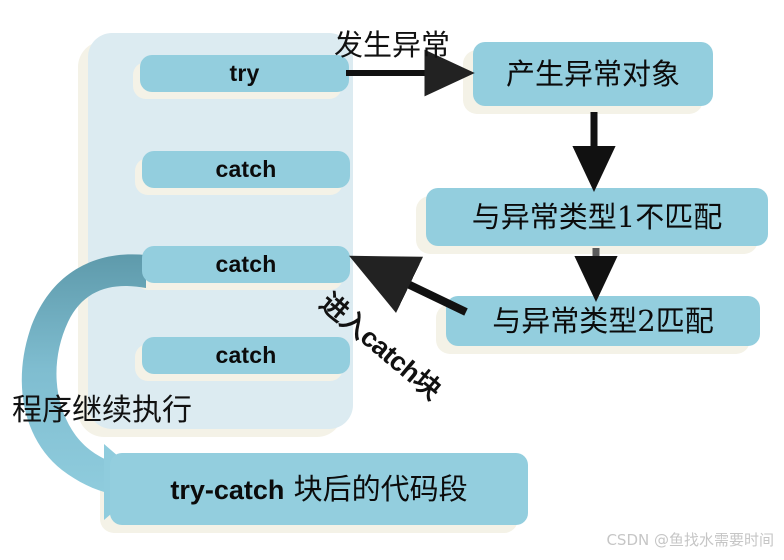 The height and width of the screenshot is (560, 784). What do you see at coordinates (690, 540) in the screenshot?
I see `csdn-watermark: CSDN @鱼找水需要时间` at bounding box center [690, 540].